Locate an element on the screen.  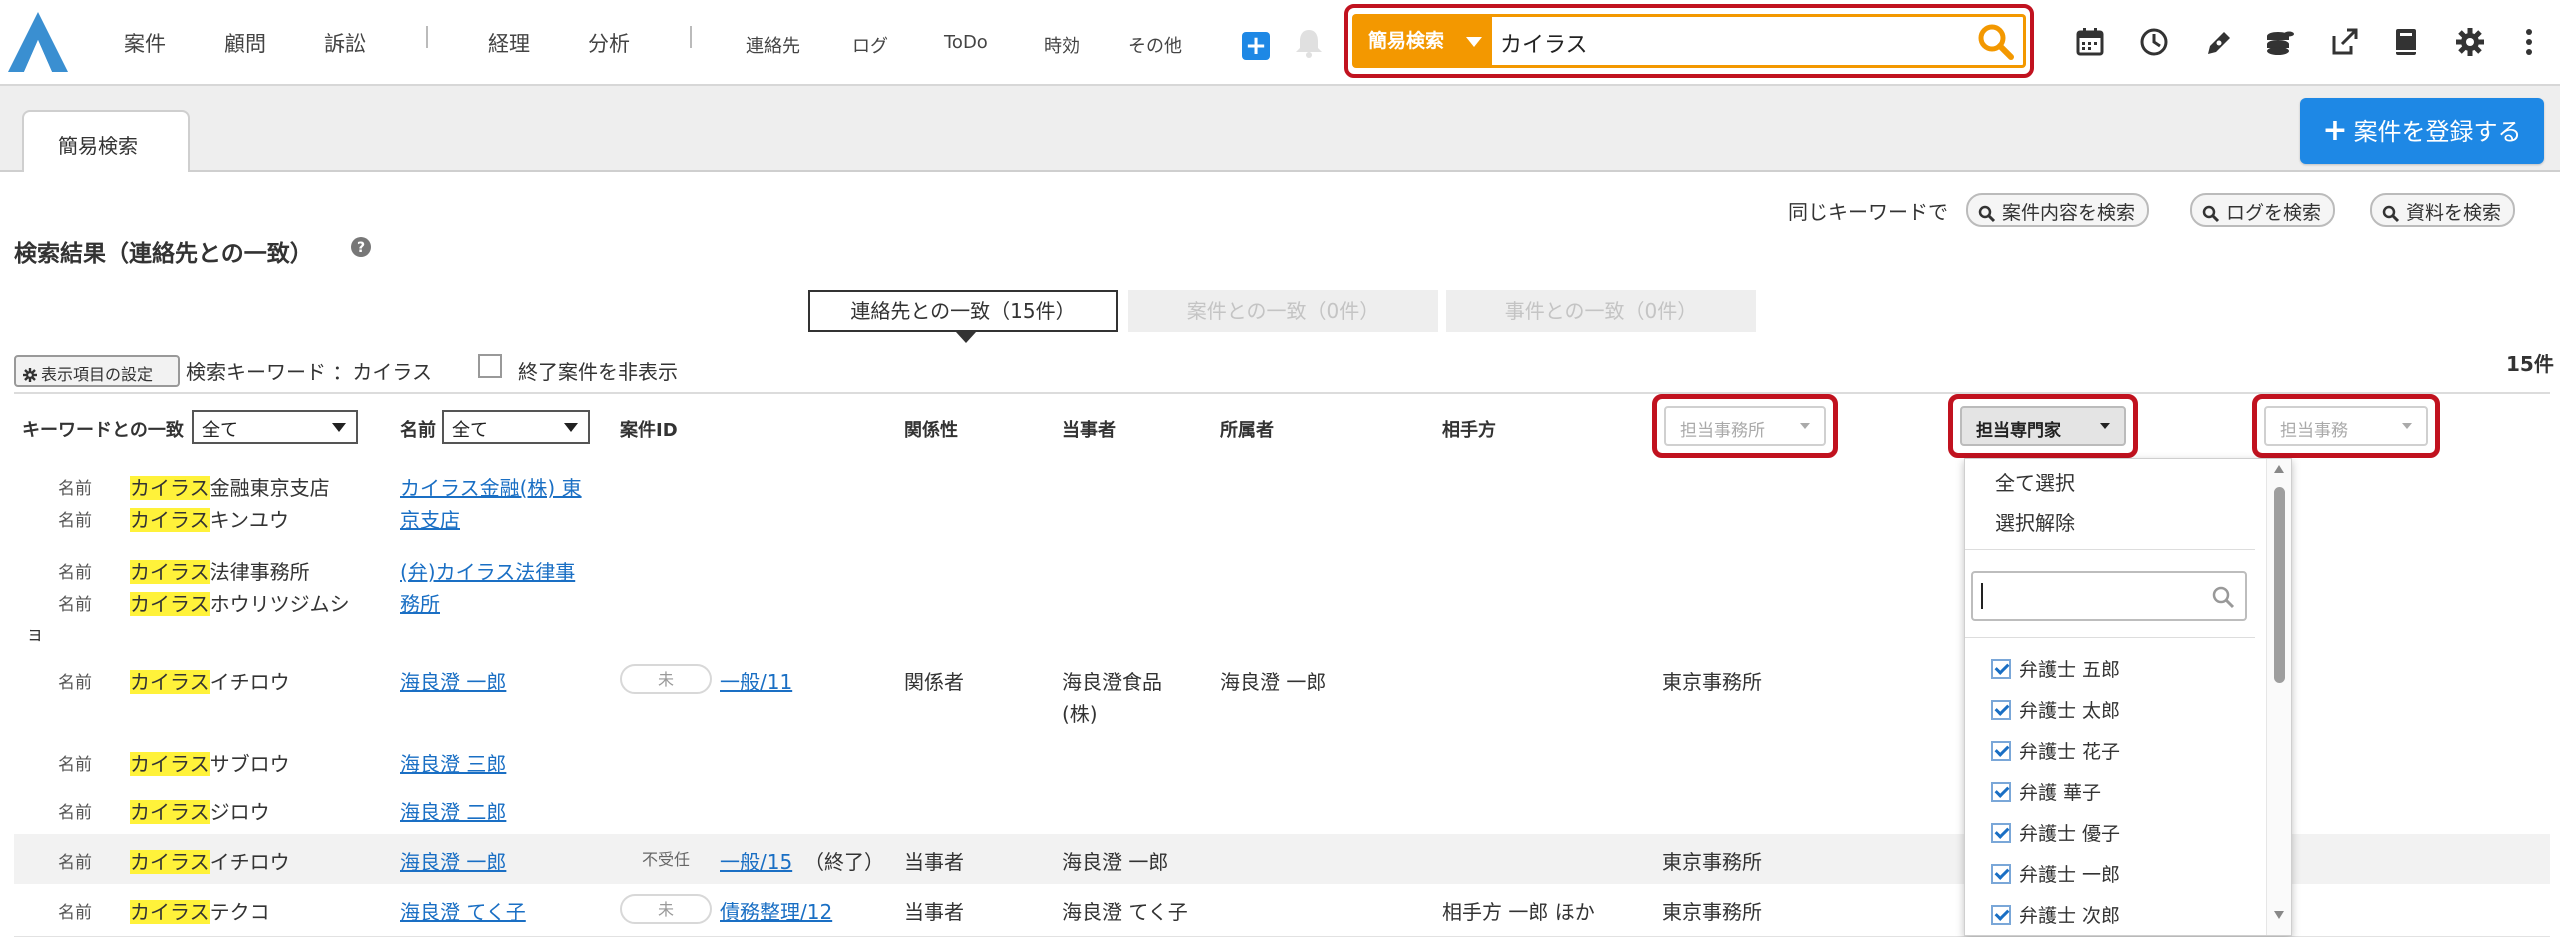
book-icon is located at coordinates (2406, 42).